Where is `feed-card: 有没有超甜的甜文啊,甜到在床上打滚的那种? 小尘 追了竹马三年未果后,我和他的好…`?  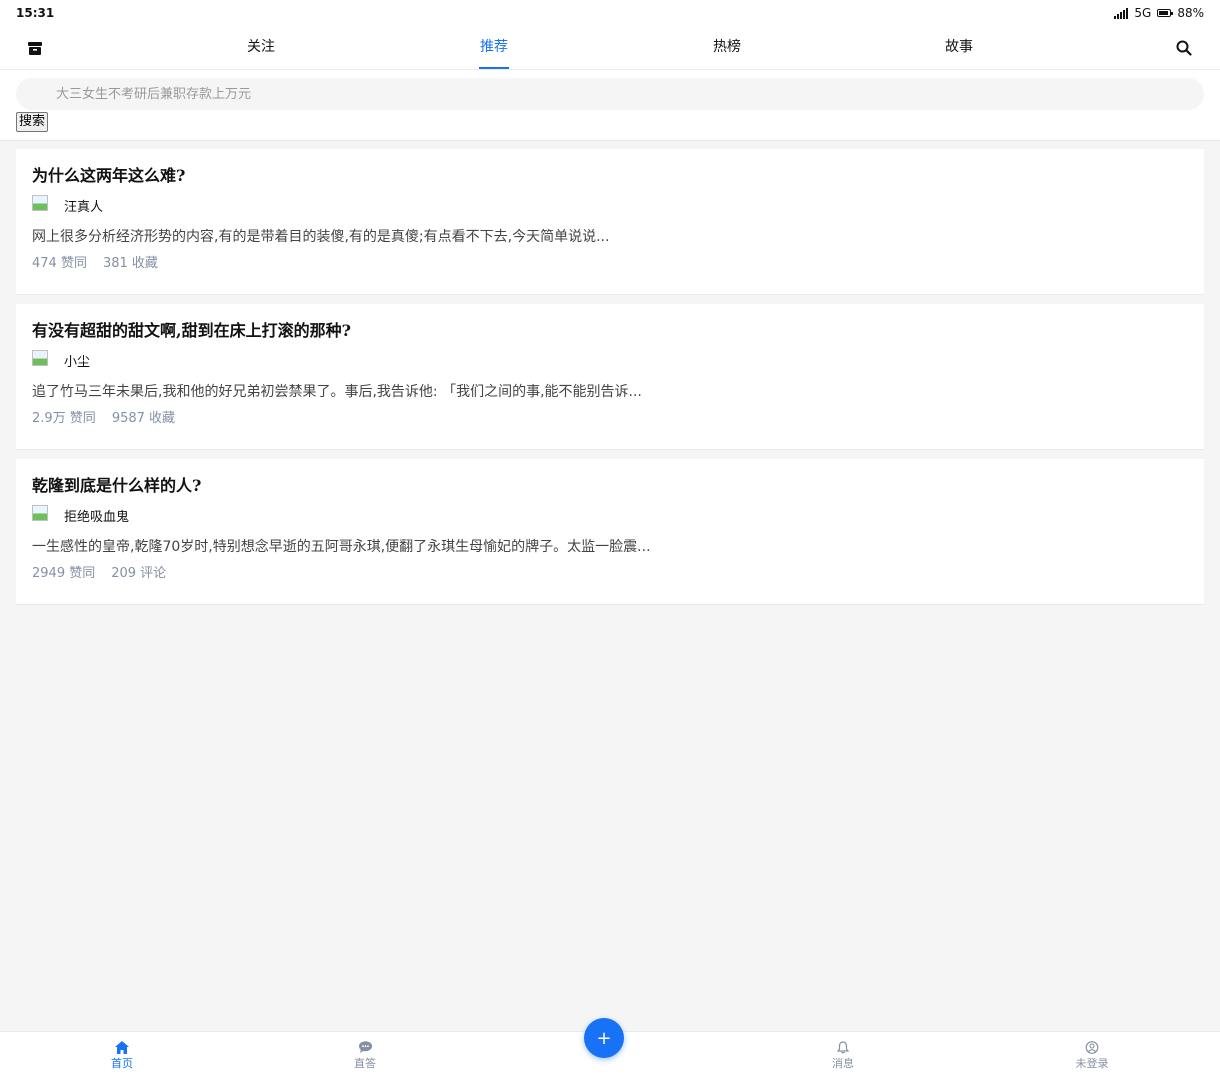
feed-card: 有没有超甜的甜文啊,甜到在床上打滚的那种? 小尘 追了竹马三年未果后,我和他的好… is located at coordinates (610, 377).